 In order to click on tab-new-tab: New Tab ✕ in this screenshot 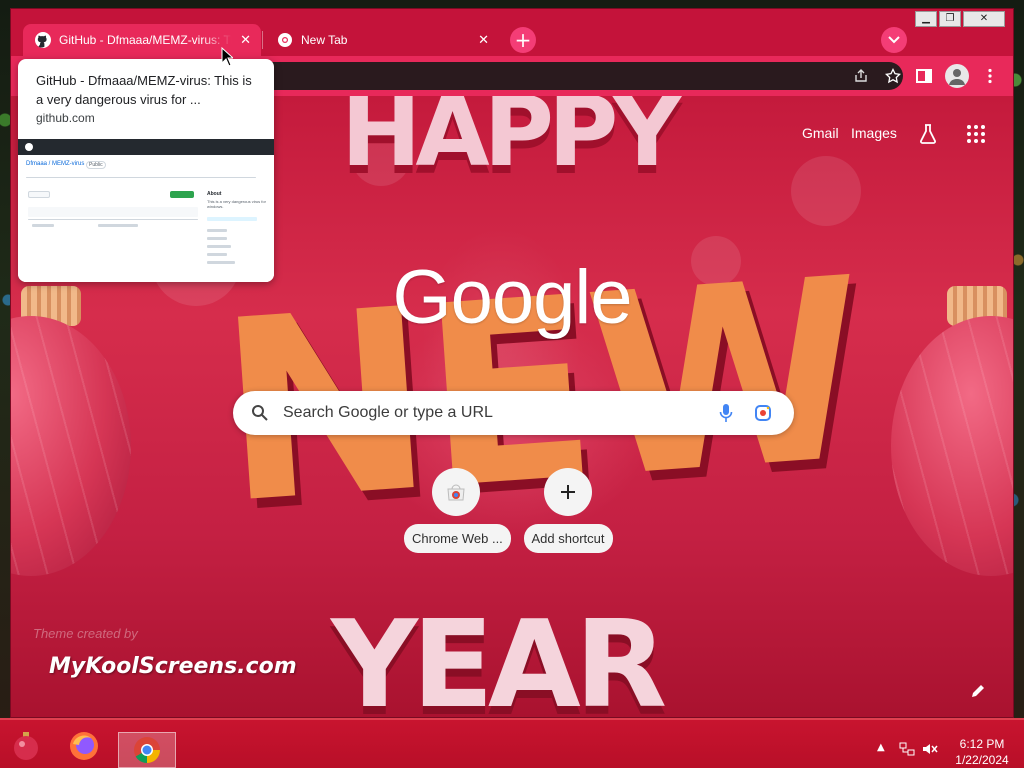, I will do `click(382, 40)`.